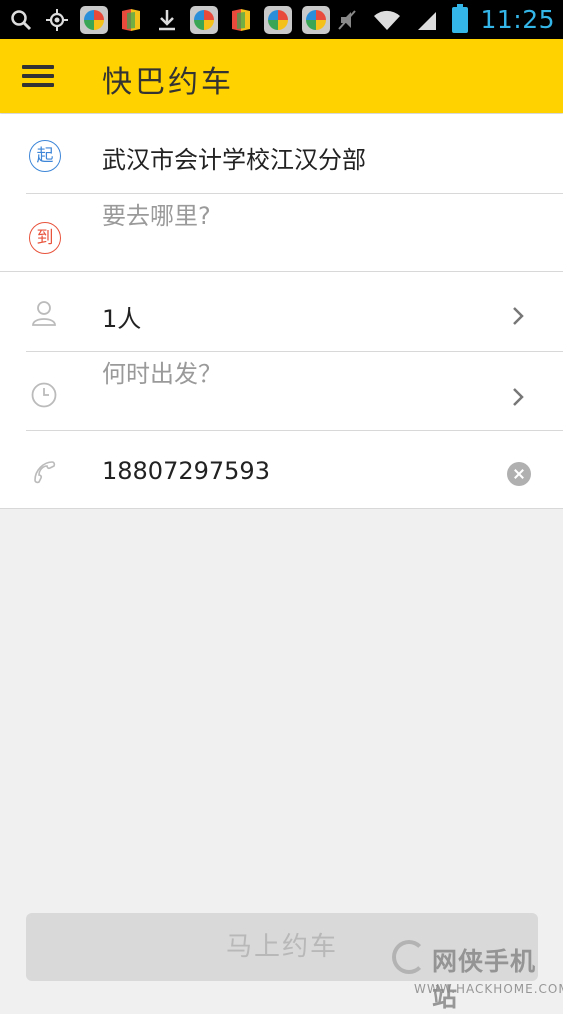  I want to click on start-location-value: 武汉市会计学校江汉分部, so click(234, 157).